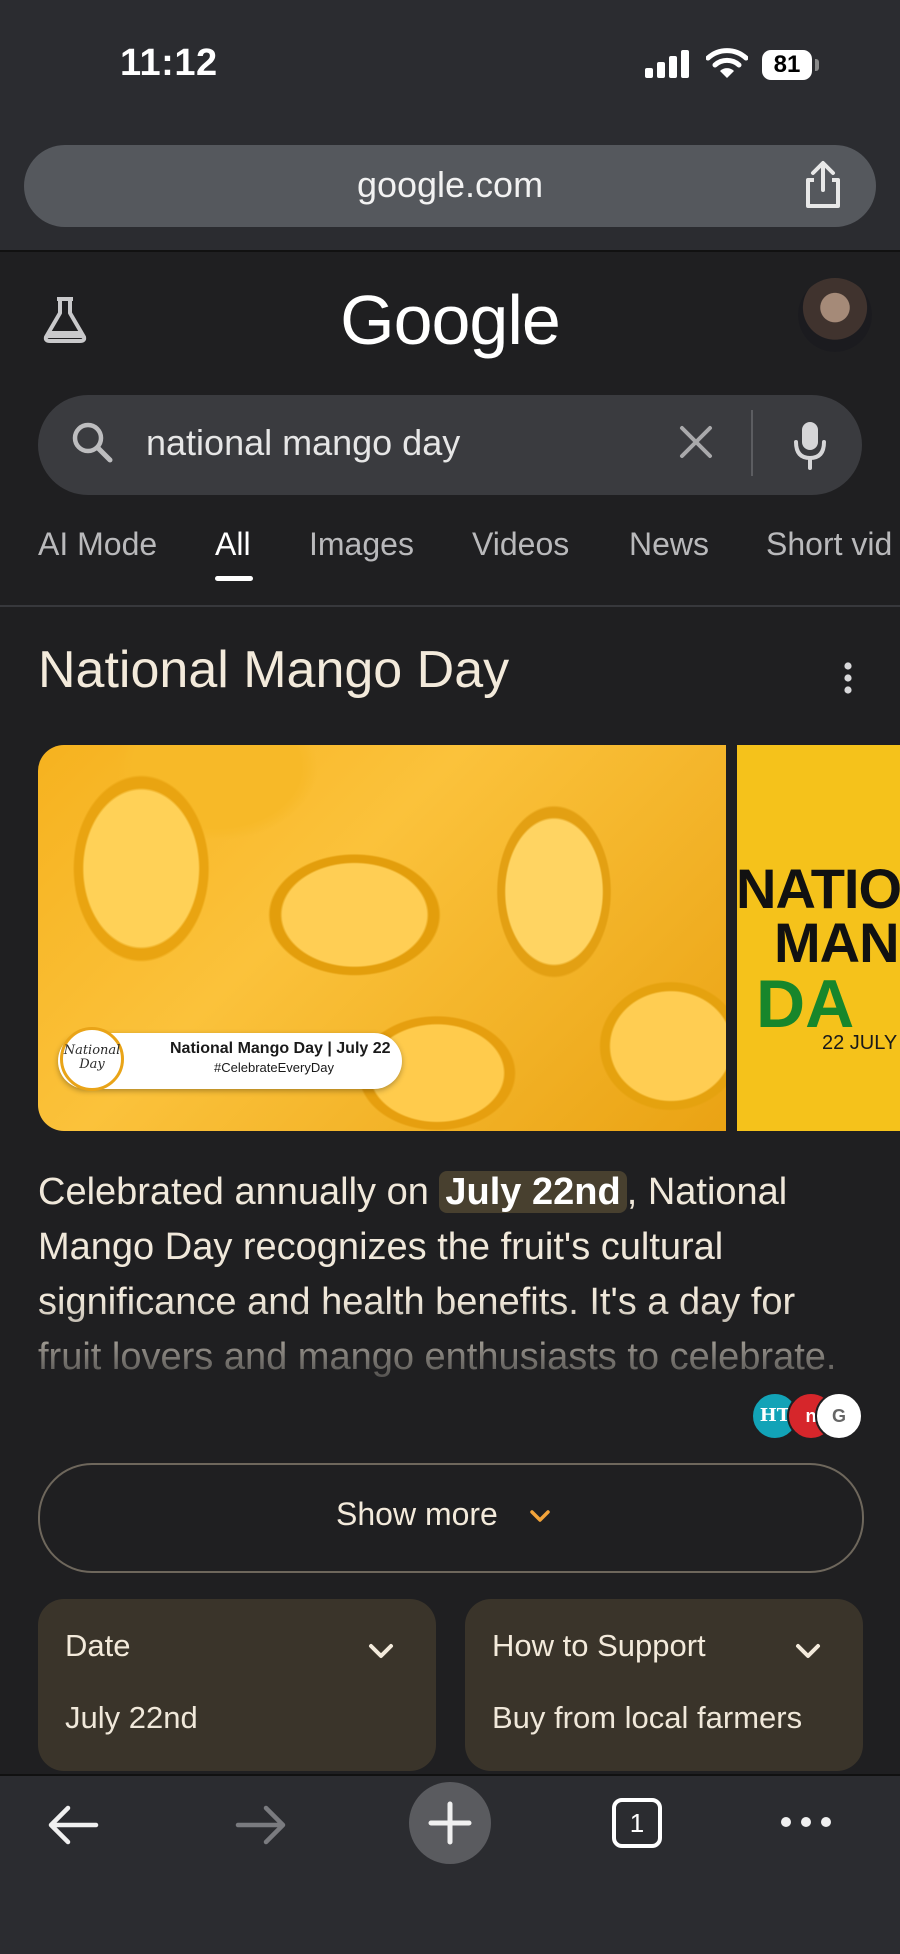  What do you see at coordinates (417, 1514) in the screenshot?
I see `show-more-label: Show more` at bounding box center [417, 1514].